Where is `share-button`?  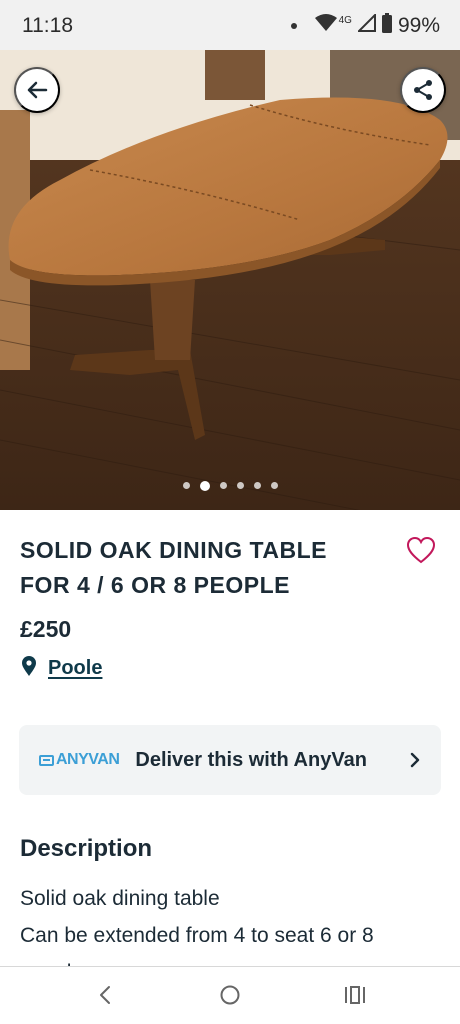 share-button is located at coordinates (423, 90).